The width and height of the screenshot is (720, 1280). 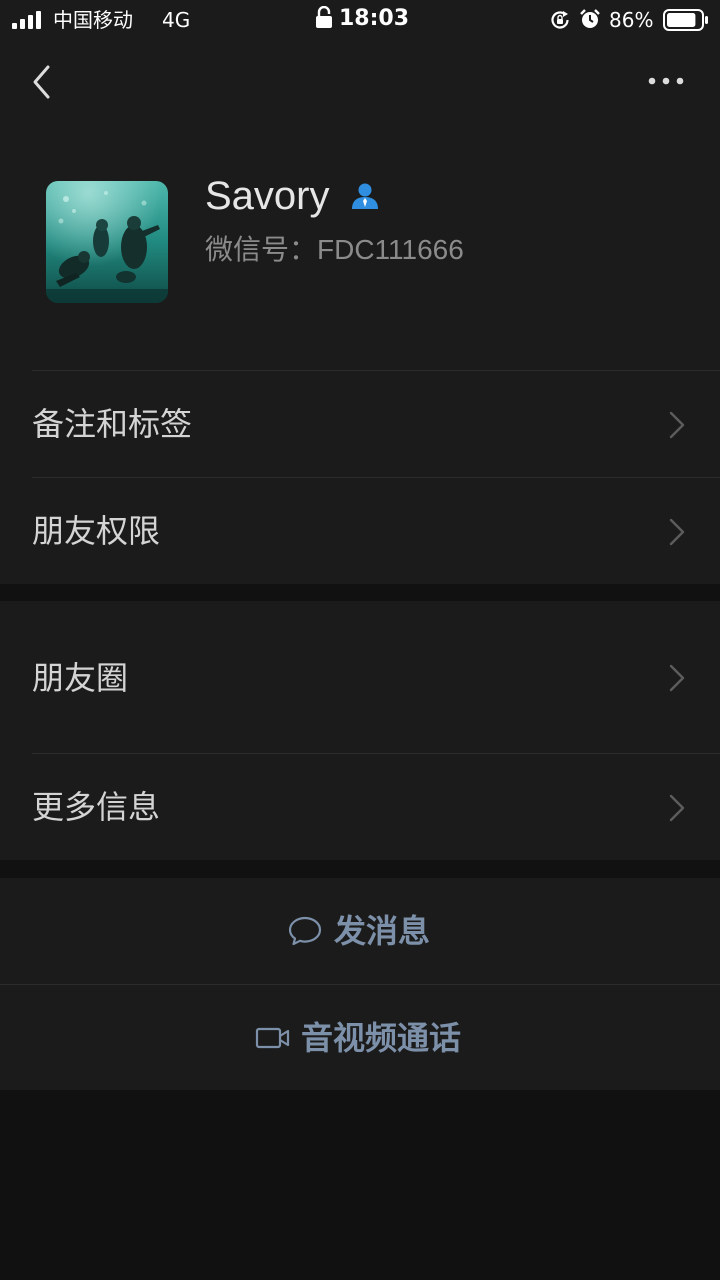 I want to click on menu-item-label: 朋友圈, so click(x=80, y=678).